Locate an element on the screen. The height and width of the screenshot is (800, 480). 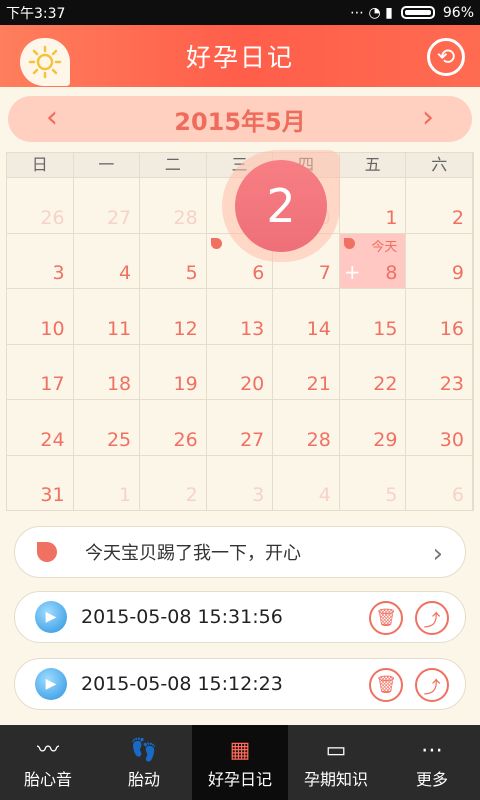
day-cell: 14 is located at coordinates (306, 316).